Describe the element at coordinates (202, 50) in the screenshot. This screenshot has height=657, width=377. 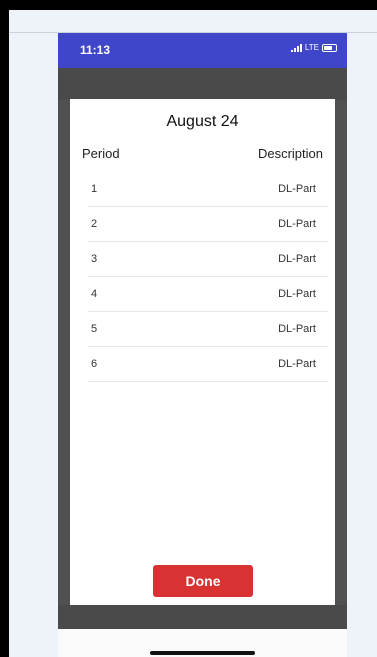
I see `status-bar: 11:13 LTE` at that location.